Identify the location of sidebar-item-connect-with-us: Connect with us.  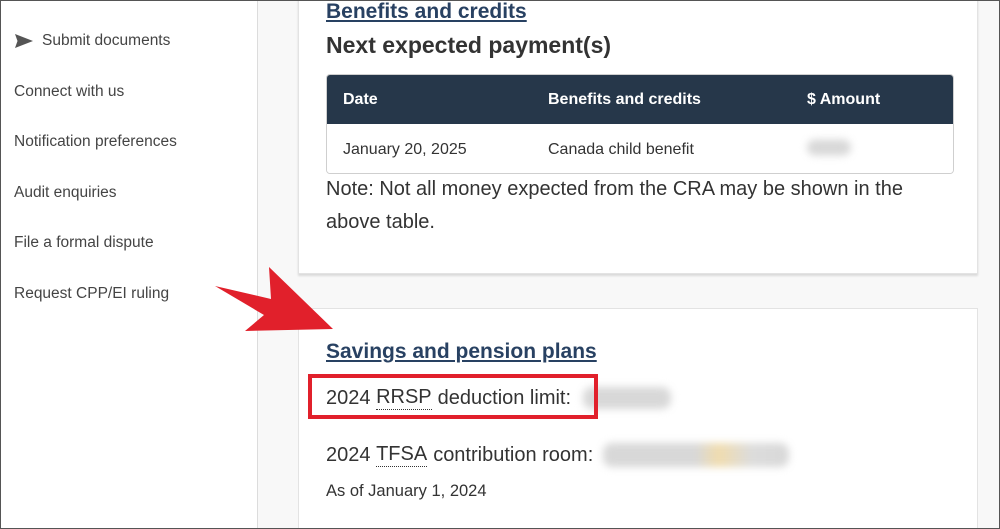
(69, 92).